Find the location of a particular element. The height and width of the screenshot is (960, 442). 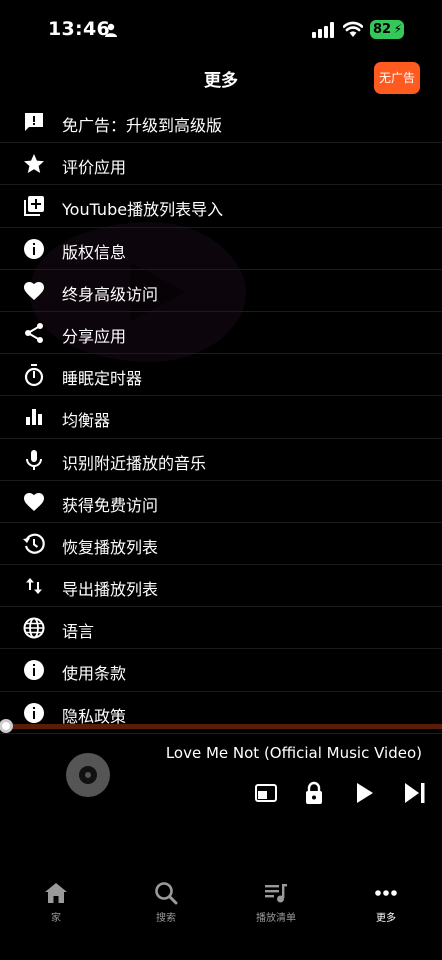

skip-next-button is located at coordinates (415, 793).